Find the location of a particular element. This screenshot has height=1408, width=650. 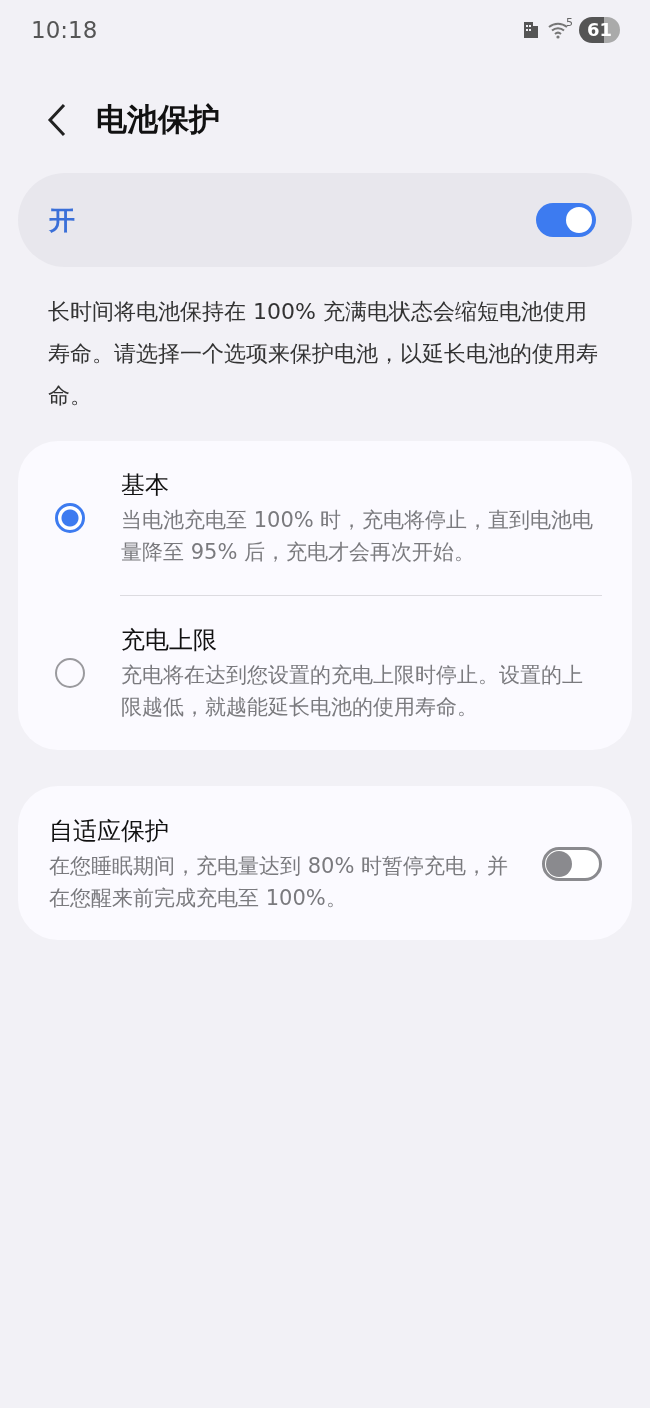

page-title: 电池保护 is located at coordinates (158, 119).